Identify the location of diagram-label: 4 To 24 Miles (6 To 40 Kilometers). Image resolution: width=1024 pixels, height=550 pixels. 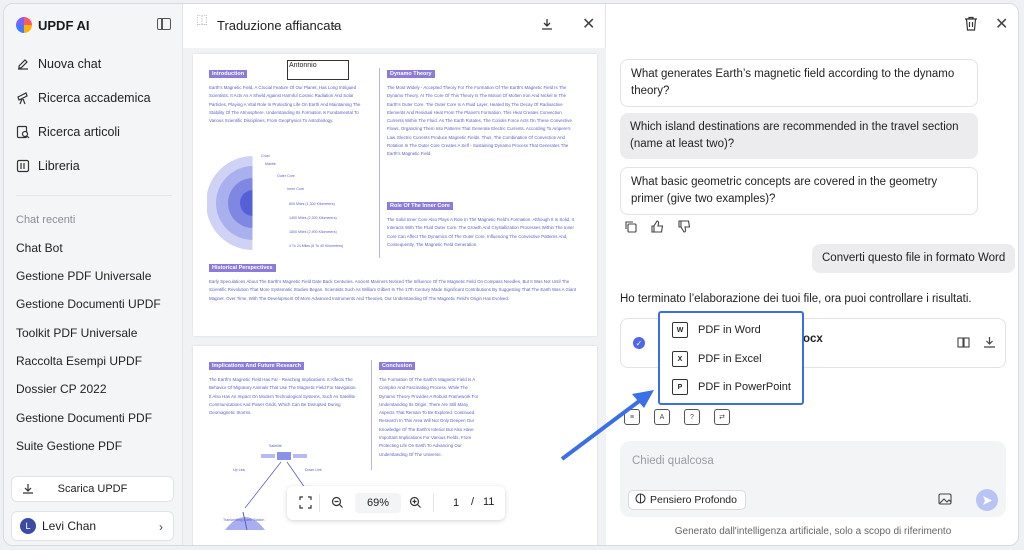
(316, 246).